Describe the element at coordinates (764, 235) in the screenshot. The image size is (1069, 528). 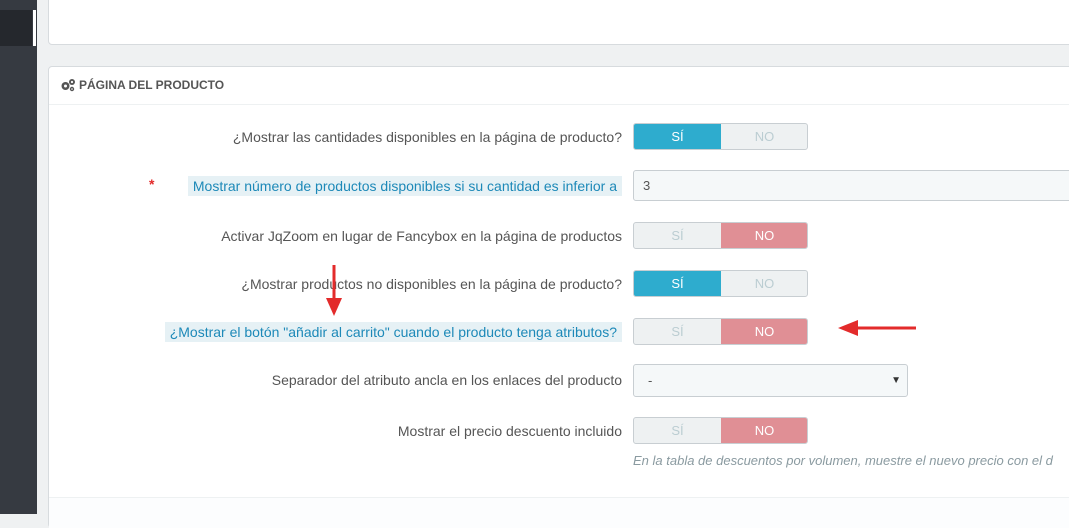
I see `jqzoom-no: NO` at that location.